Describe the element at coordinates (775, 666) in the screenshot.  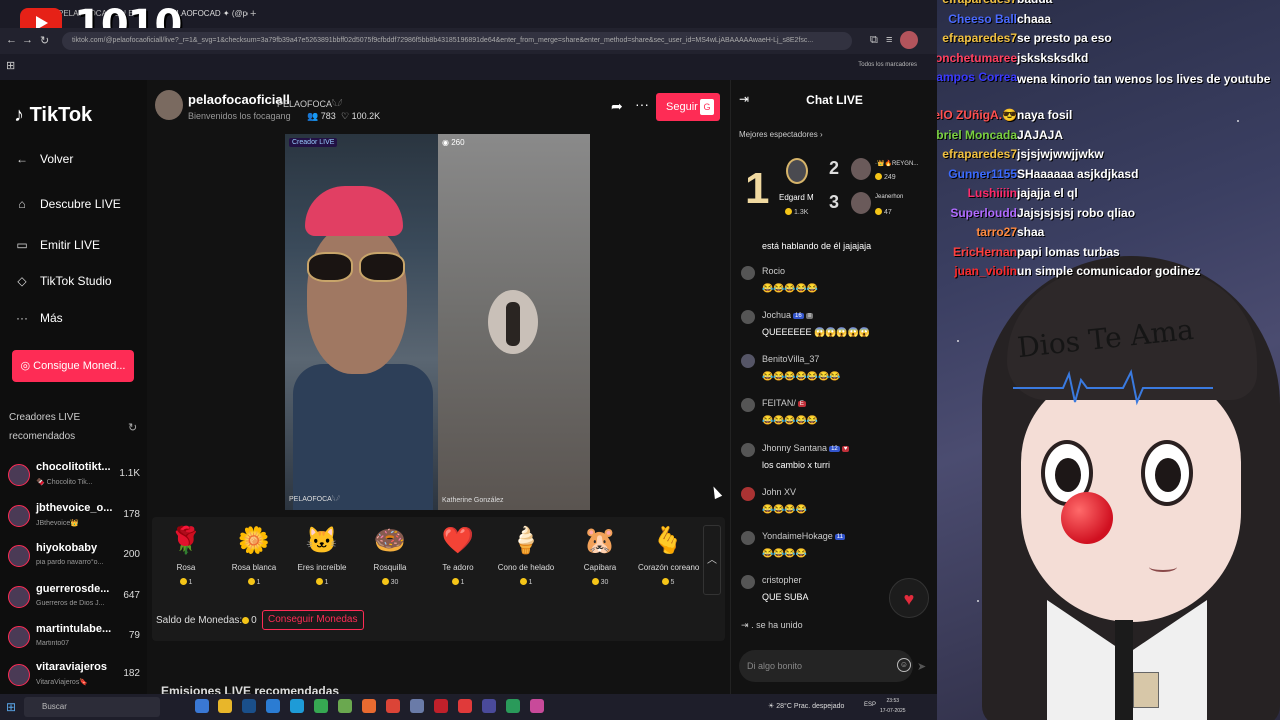
I see `chat-input-placeholder: Di algo bonito` at that location.